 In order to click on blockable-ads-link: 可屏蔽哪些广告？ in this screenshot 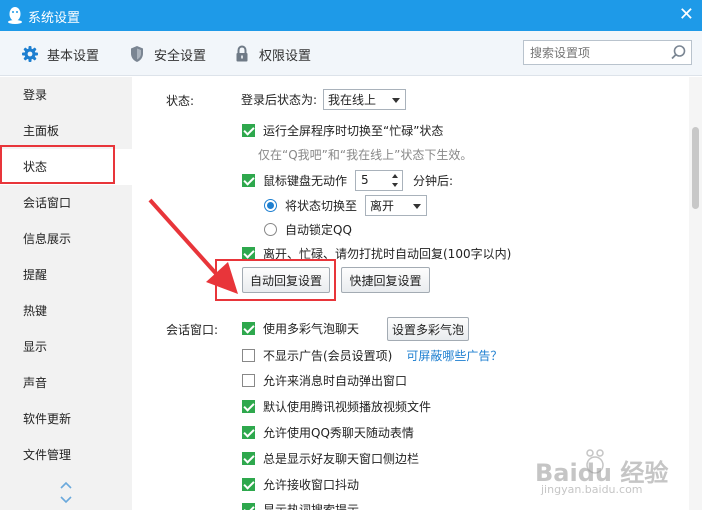, I will do `click(454, 355)`.